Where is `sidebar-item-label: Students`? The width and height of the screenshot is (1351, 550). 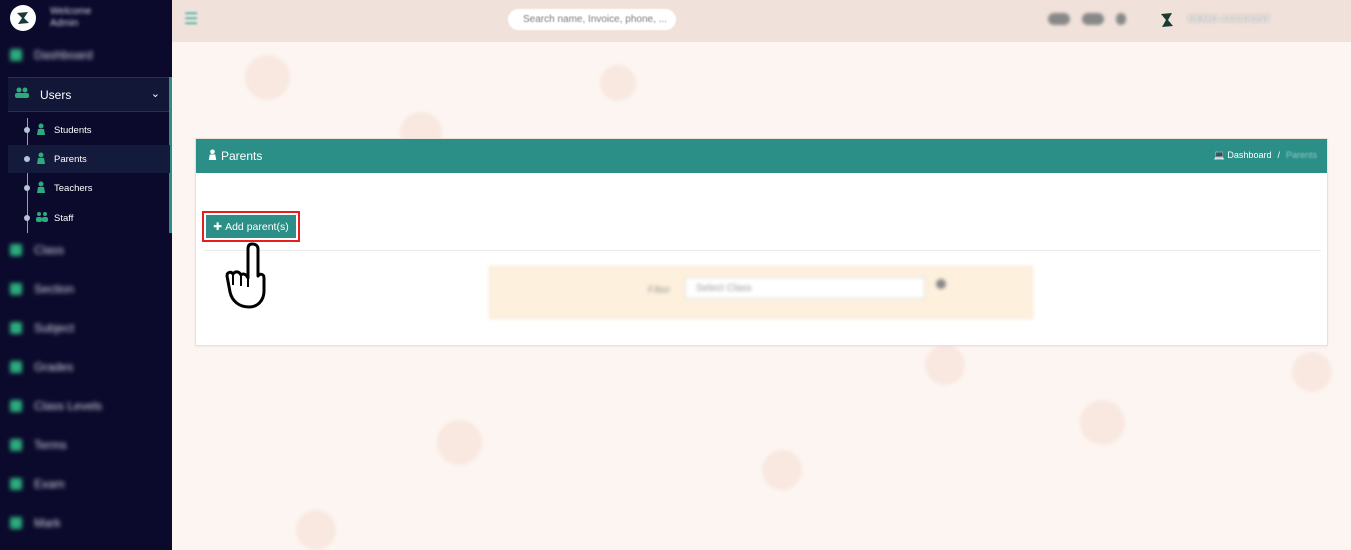
sidebar-item-label: Students is located at coordinates (73, 130).